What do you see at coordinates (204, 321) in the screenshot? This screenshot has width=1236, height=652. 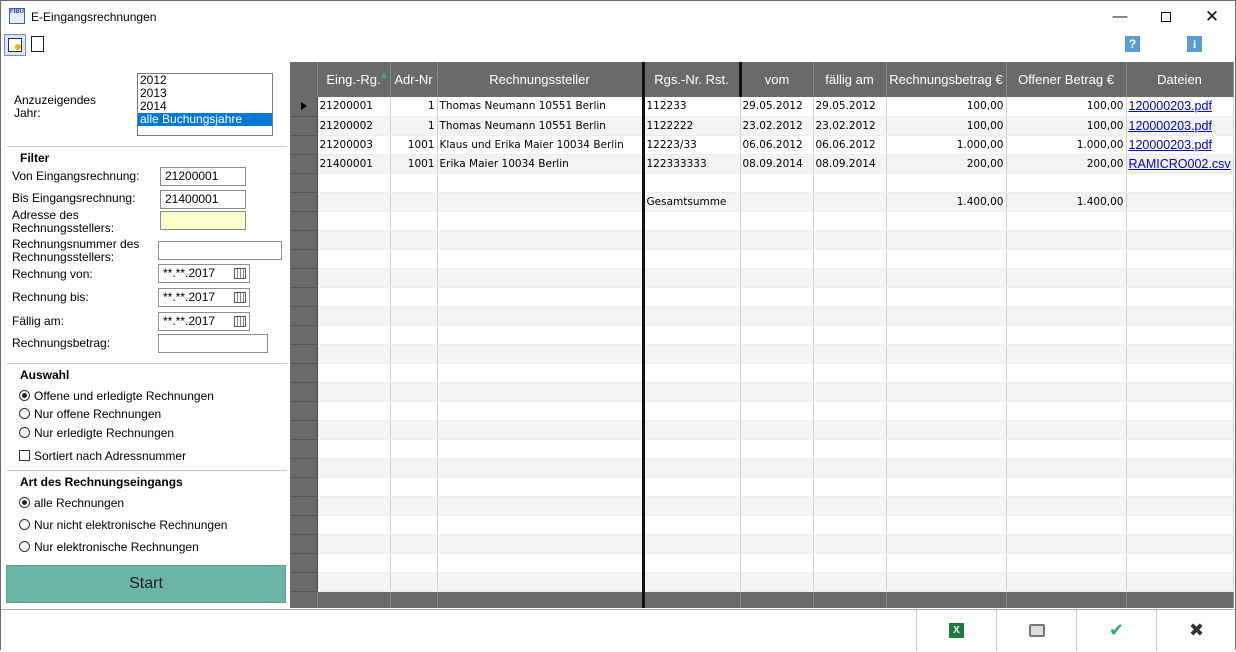 I see `faellig-input: **.**.2017` at bounding box center [204, 321].